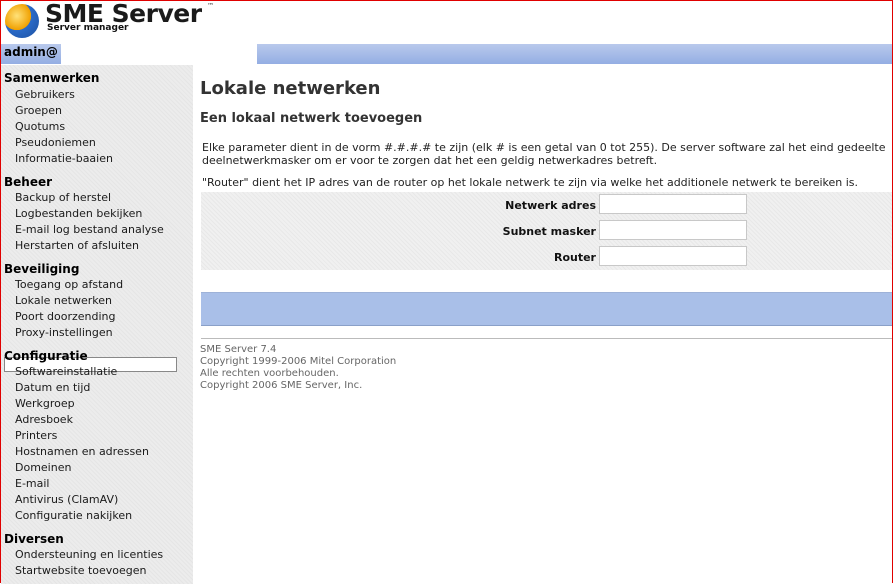 This screenshot has height=584, width=893. I want to click on sidebar-item-hostnamen: Hostnamen en adressen, so click(82, 451).